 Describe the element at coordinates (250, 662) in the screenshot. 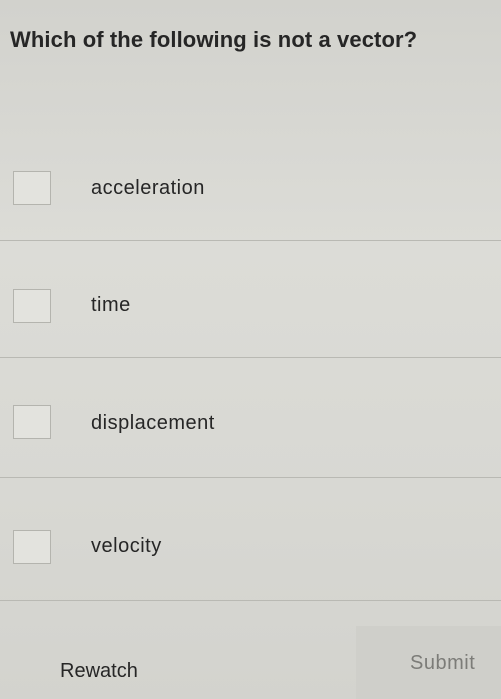

I see `action-bar: Rewatch Submit` at that location.